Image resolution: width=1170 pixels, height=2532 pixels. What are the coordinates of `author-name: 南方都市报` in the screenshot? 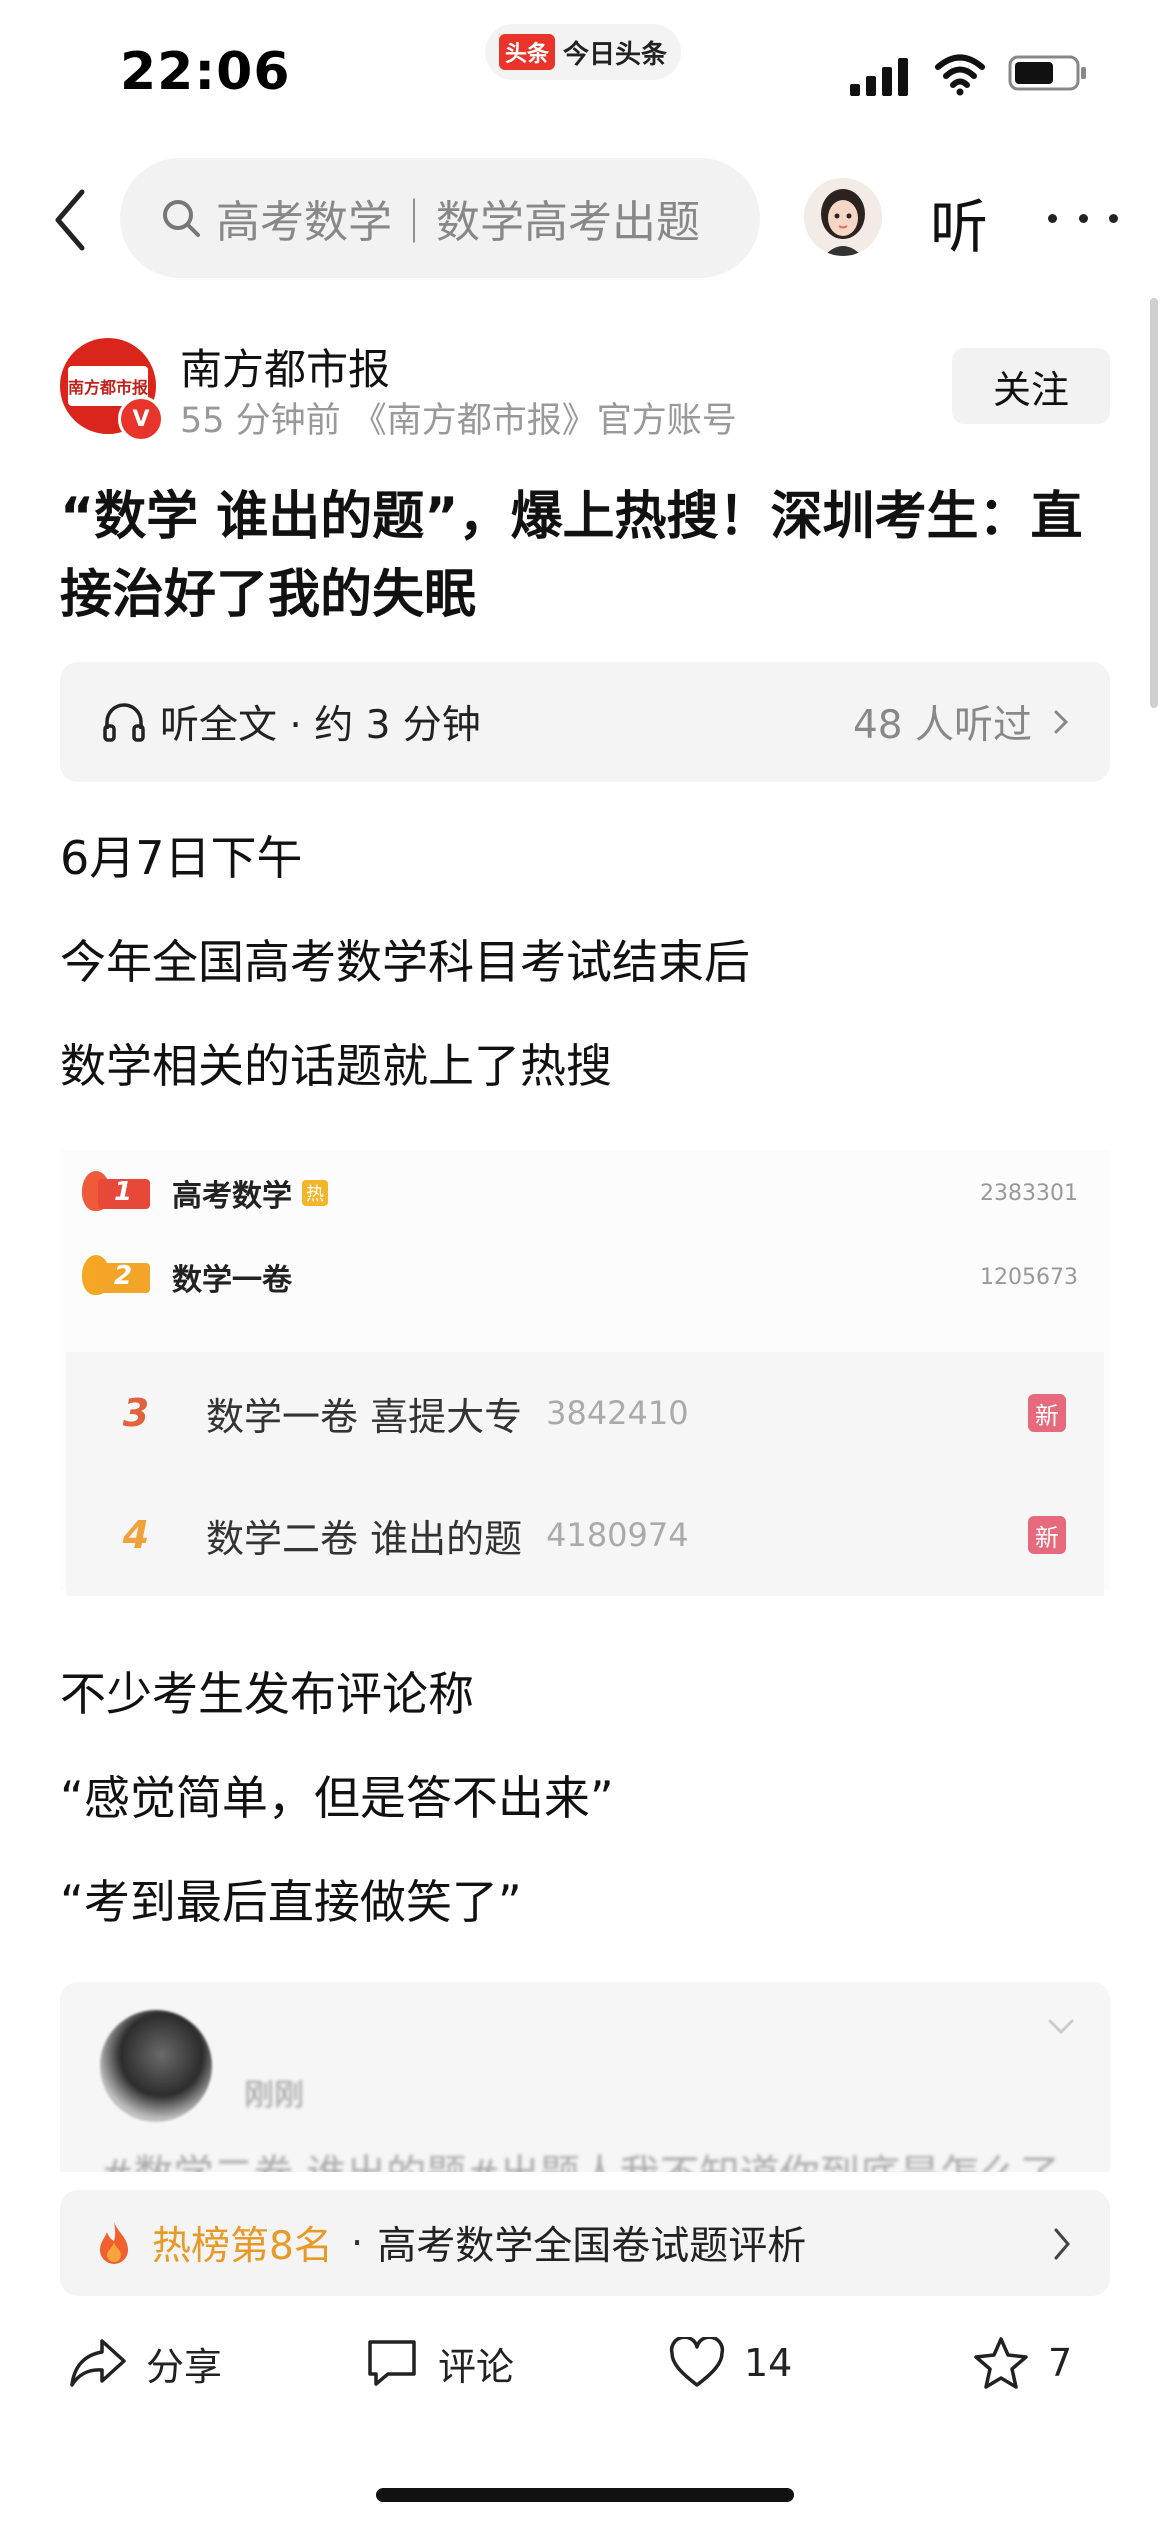 It's located at (285, 366).